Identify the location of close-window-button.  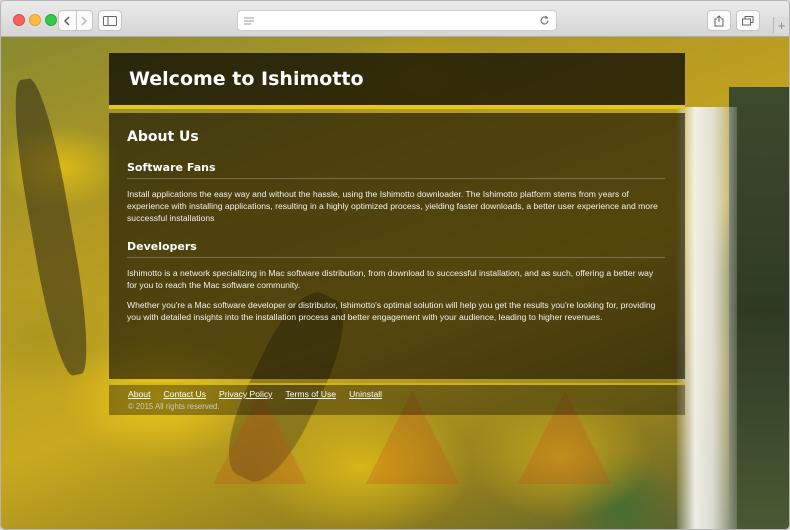
(19, 20).